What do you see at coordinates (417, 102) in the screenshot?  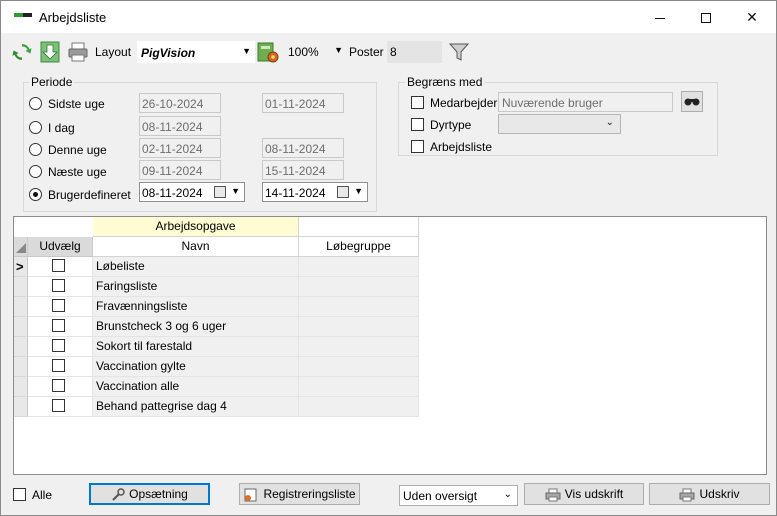 I see `medarbejder-checkbox` at bounding box center [417, 102].